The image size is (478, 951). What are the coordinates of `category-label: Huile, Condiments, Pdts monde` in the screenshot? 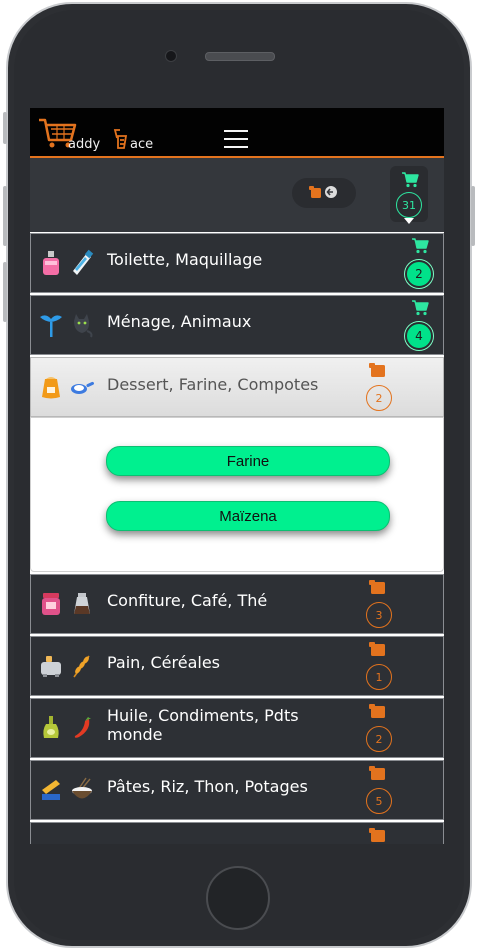 It's located at (203, 725).